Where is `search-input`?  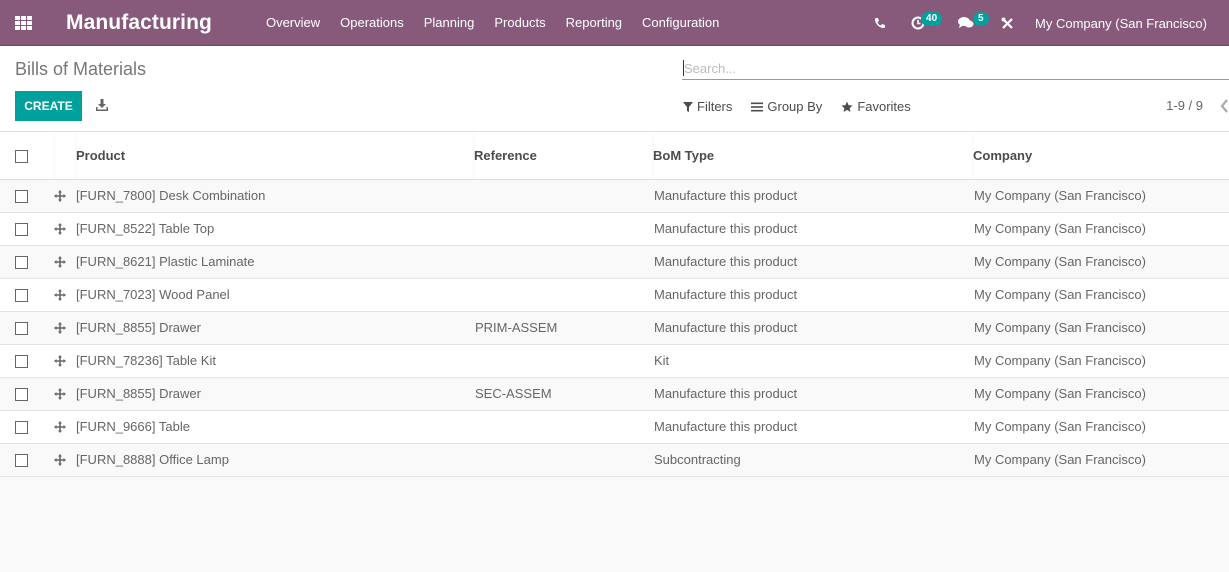 search-input is located at coordinates (955, 69).